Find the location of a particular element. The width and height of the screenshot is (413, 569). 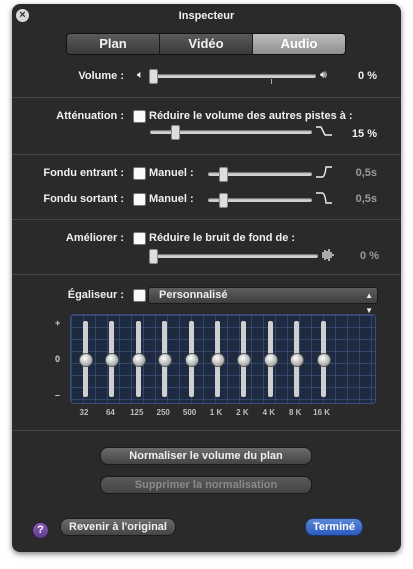

revert-button: Revenir à l'original is located at coordinates (118, 527).